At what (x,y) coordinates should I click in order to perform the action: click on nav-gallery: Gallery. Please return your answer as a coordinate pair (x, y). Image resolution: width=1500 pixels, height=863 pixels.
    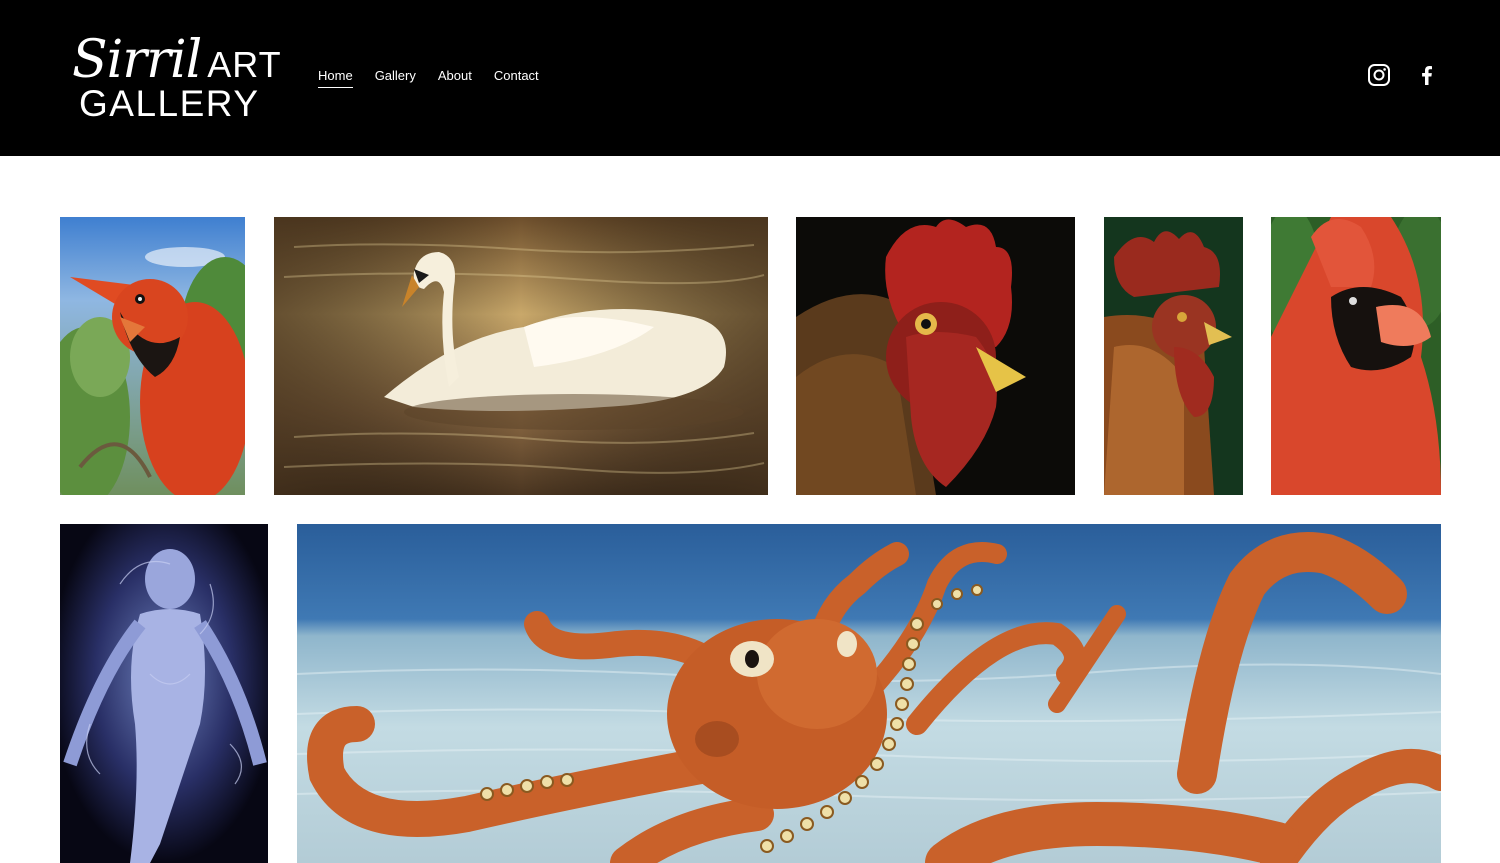
    Looking at the image, I should click on (395, 76).